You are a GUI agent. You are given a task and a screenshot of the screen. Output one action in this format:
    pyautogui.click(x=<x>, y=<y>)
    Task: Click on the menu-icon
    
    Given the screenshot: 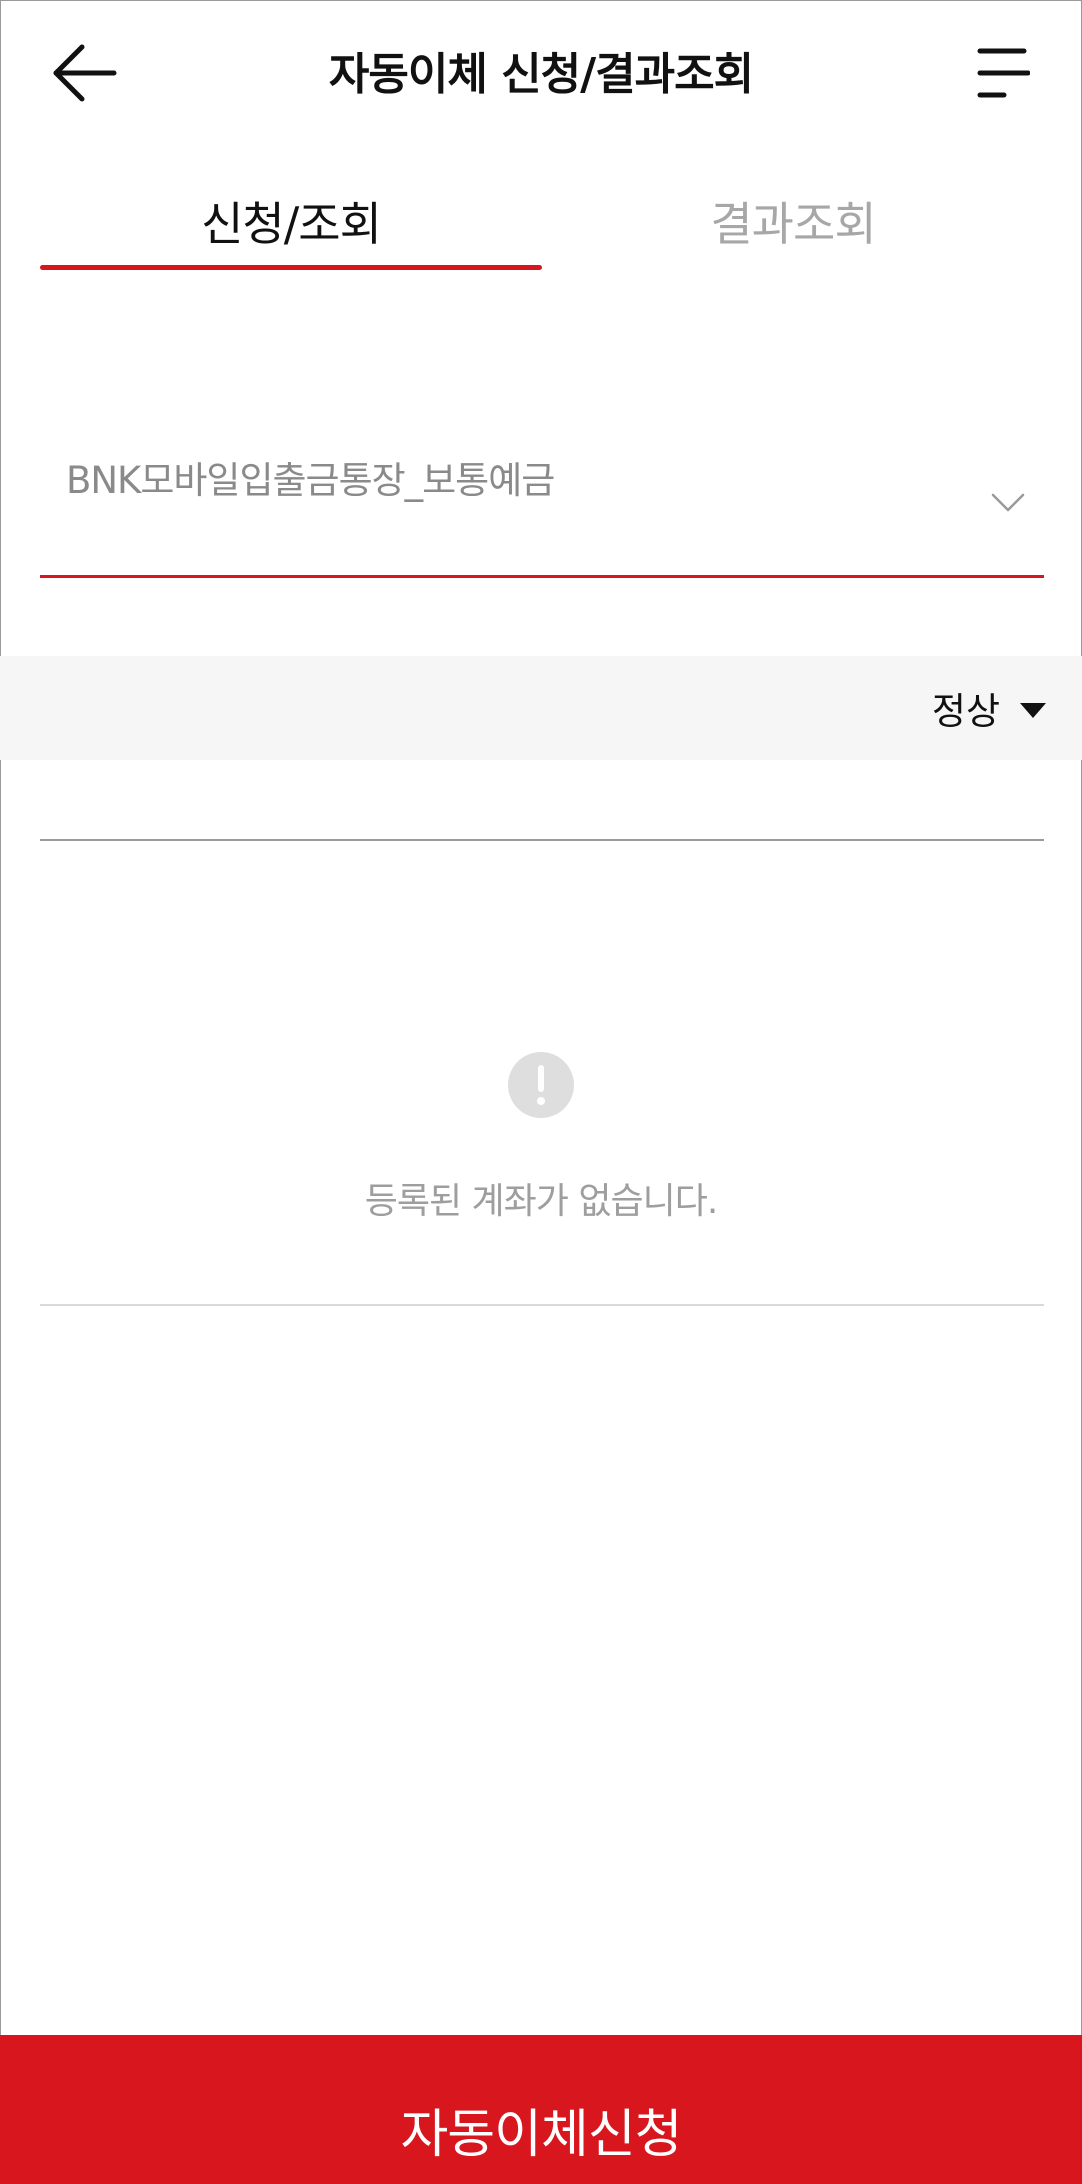 What is the action you would take?
    pyautogui.click(x=1003, y=72)
    